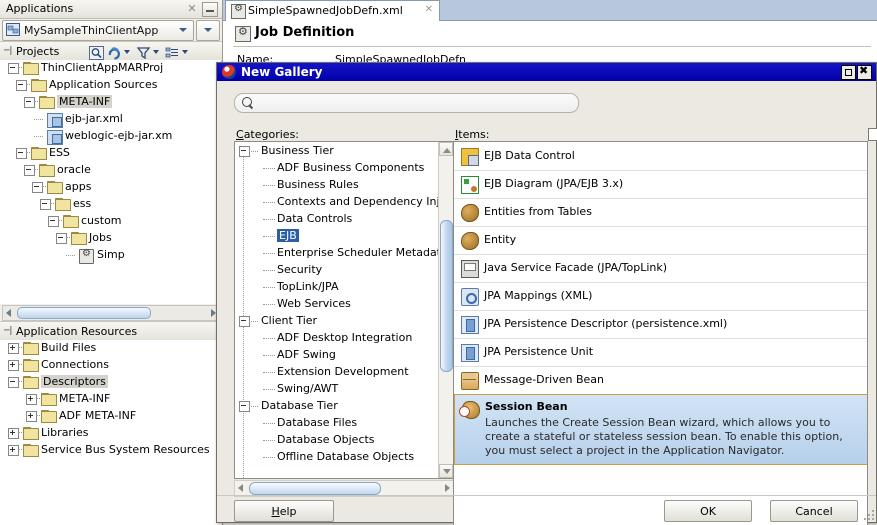  Describe the element at coordinates (660, 352) in the screenshot. I see `item-row: JPA Persistence Unit` at that location.